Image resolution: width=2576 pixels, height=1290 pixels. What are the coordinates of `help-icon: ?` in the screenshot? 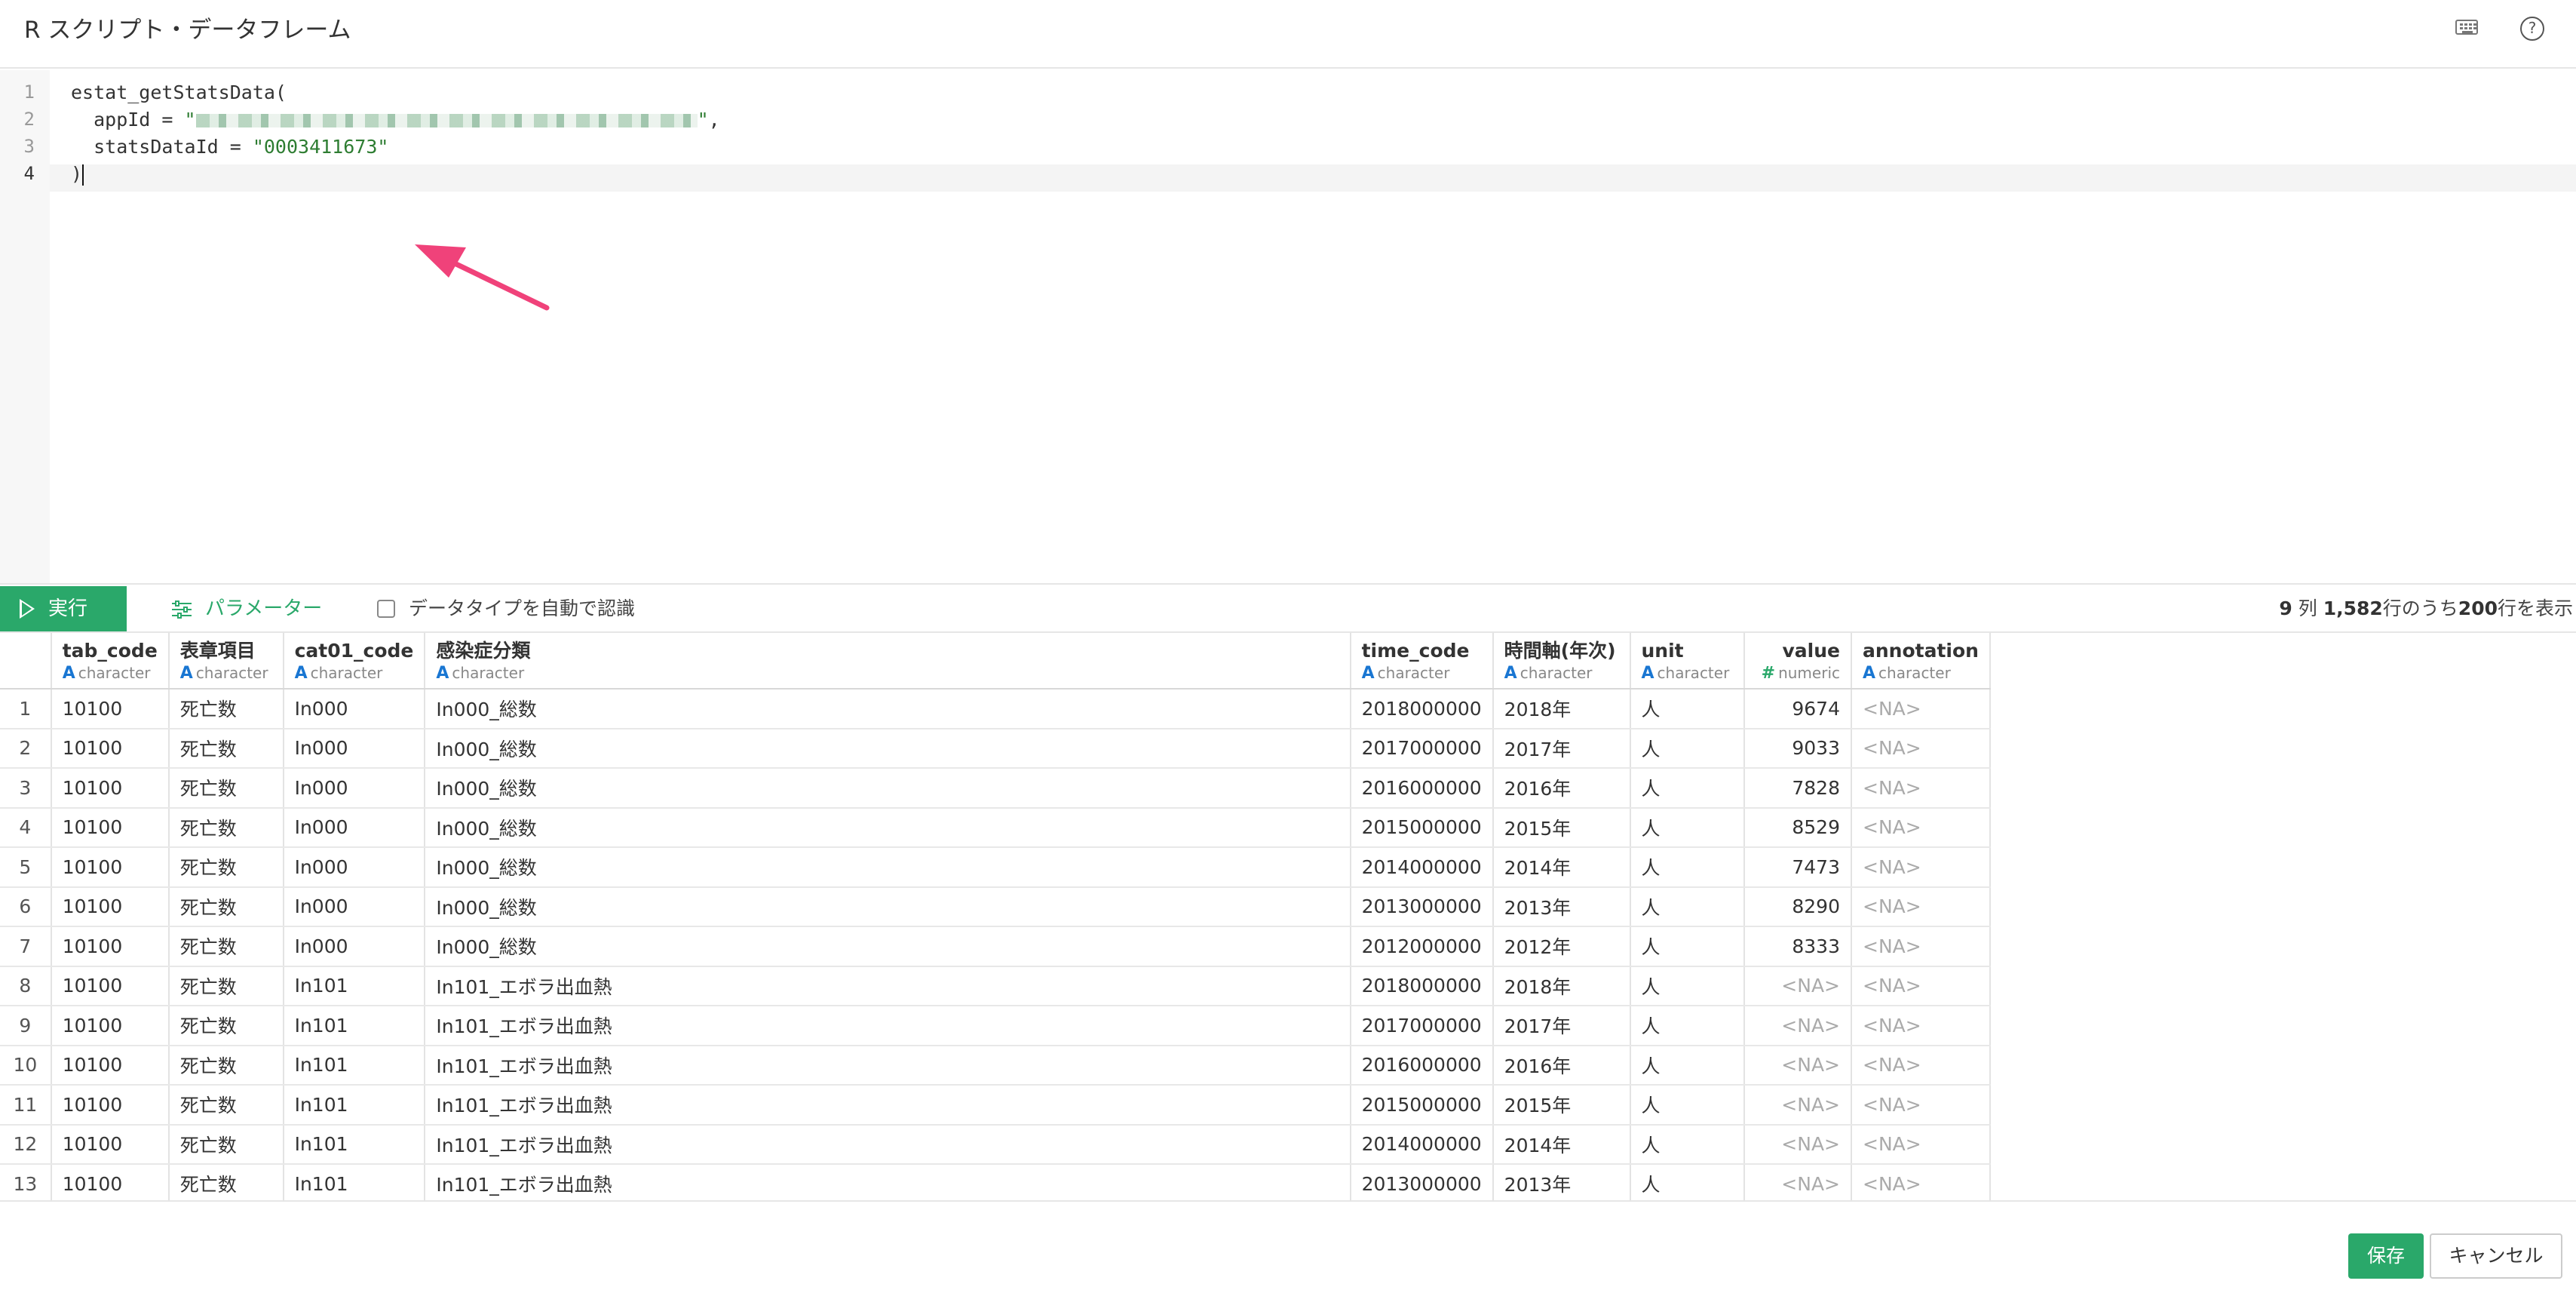 It's located at (2532, 29).